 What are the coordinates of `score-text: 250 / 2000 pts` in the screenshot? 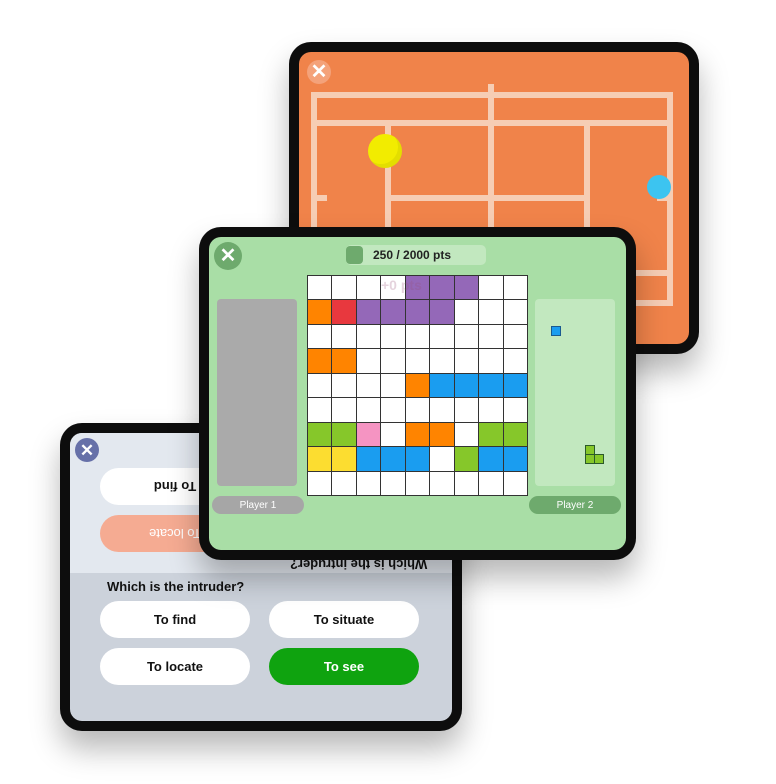 It's located at (412, 255).